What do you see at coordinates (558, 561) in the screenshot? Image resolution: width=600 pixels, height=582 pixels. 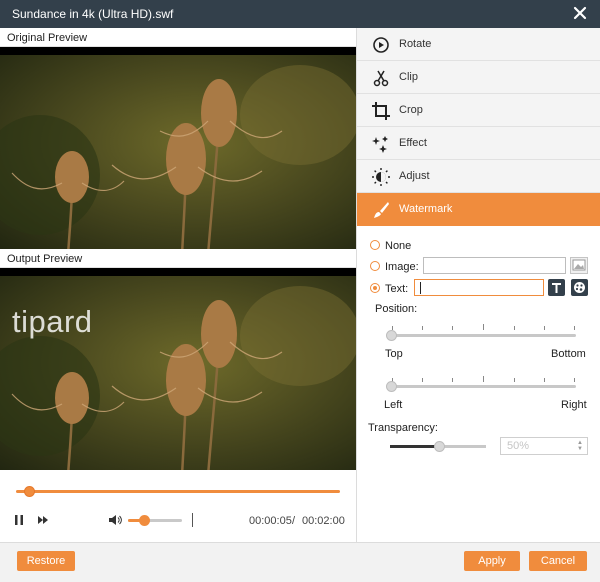 I see `cancel-button: Cancel` at bounding box center [558, 561].